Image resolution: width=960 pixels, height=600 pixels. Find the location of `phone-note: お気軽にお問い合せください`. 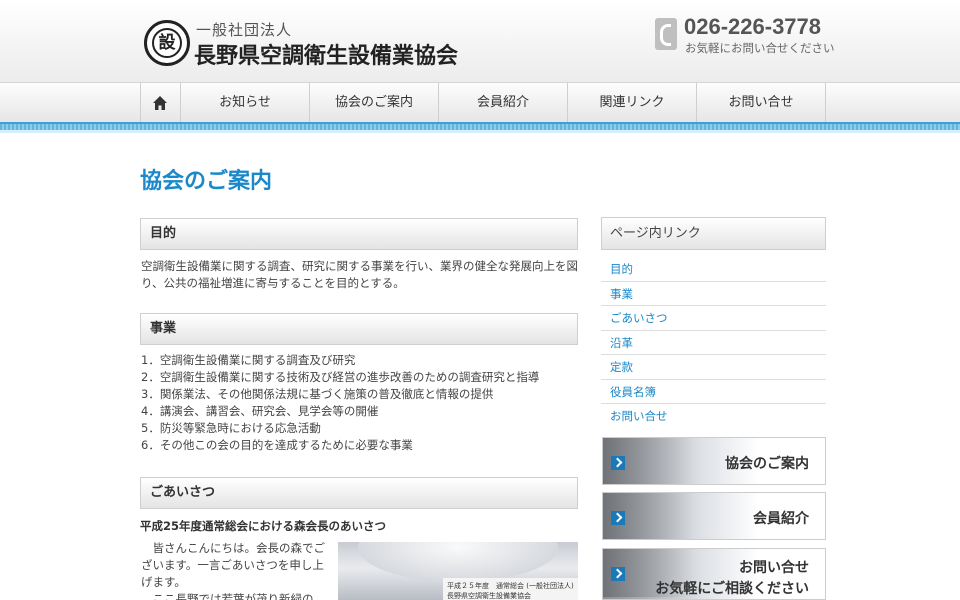

phone-note: お気軽にお問い合せください is located at coordinates (760, 48).